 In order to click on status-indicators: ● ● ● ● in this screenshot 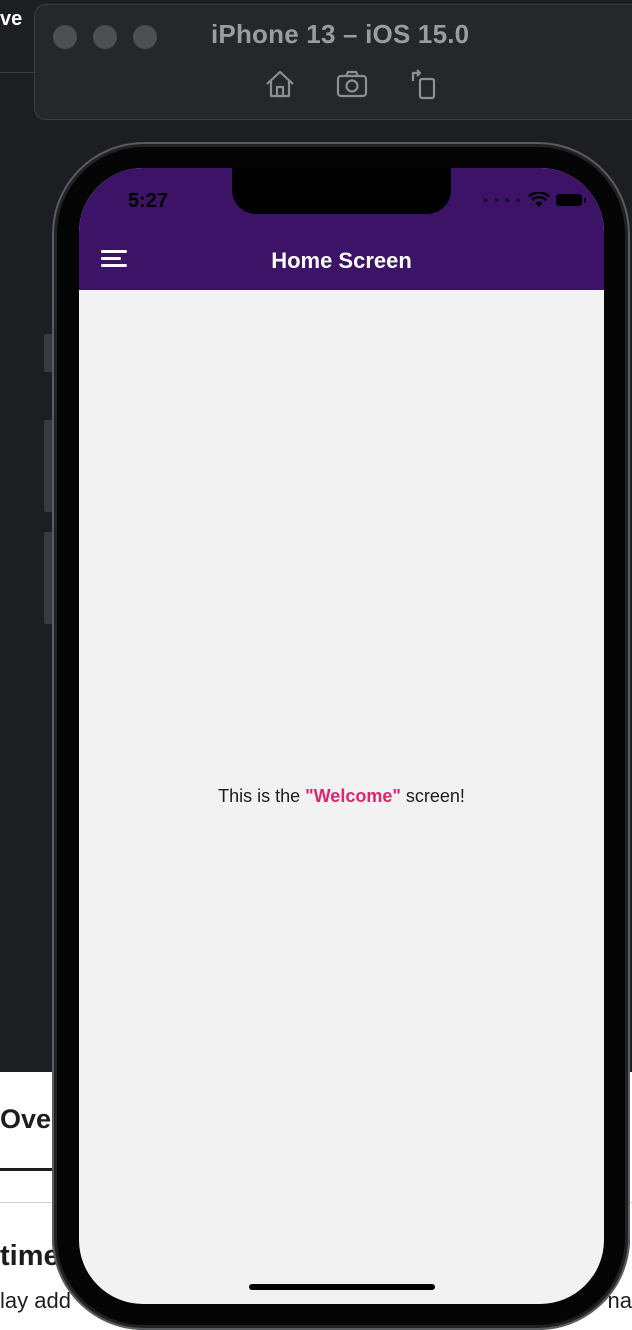, I will do `click(534, 200)`.